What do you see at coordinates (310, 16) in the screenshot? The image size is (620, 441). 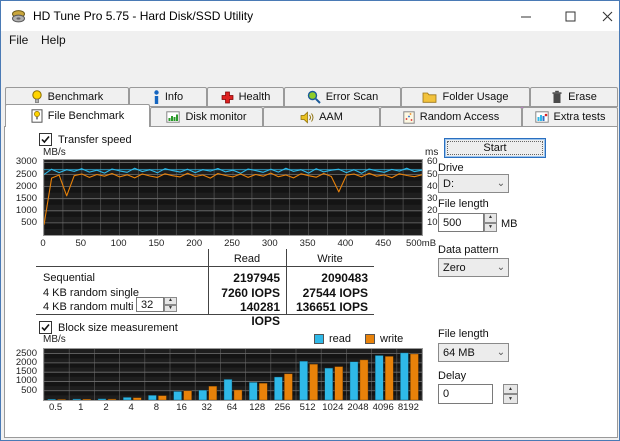 I see `titlebar: HD Tune Pro 5.75 - Hard Disk/SSD Utility` at bounding box center [310, 16].